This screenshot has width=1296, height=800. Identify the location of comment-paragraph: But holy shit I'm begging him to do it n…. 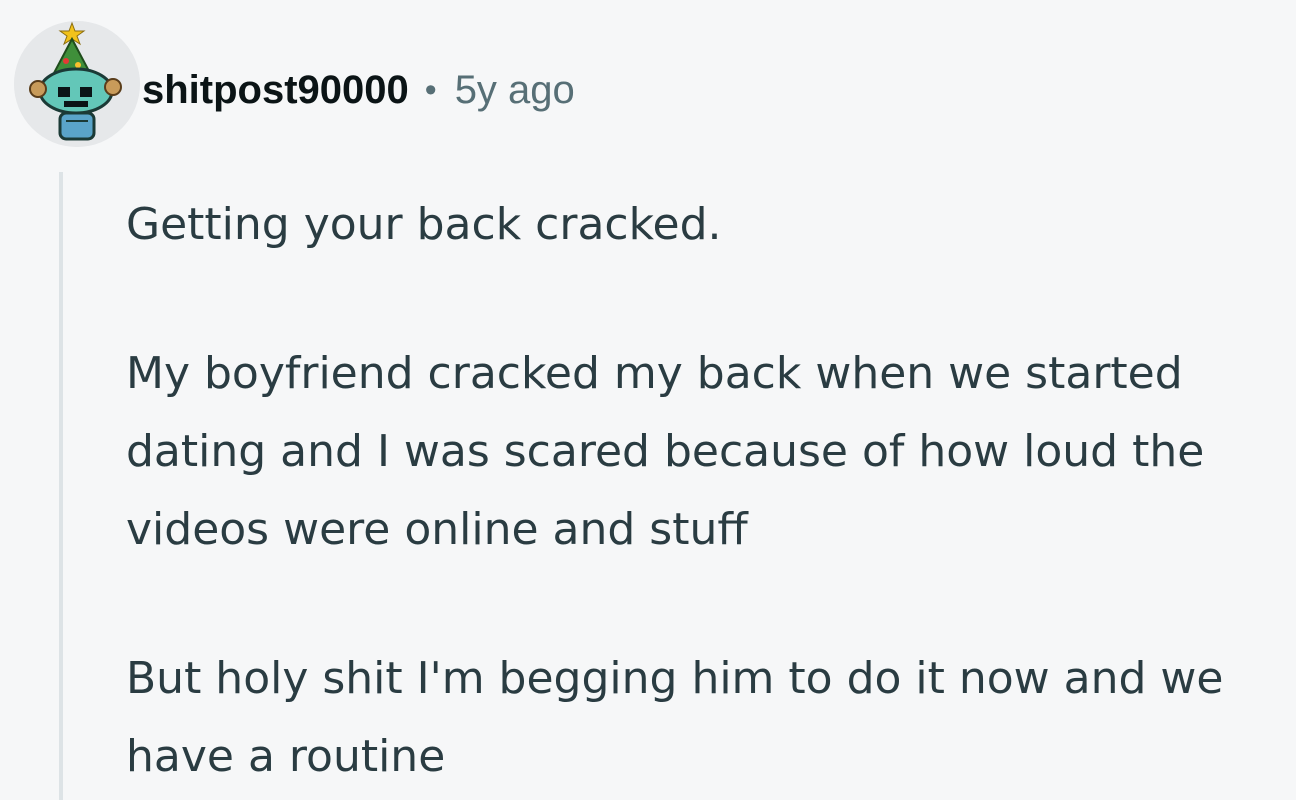
(675, 717).